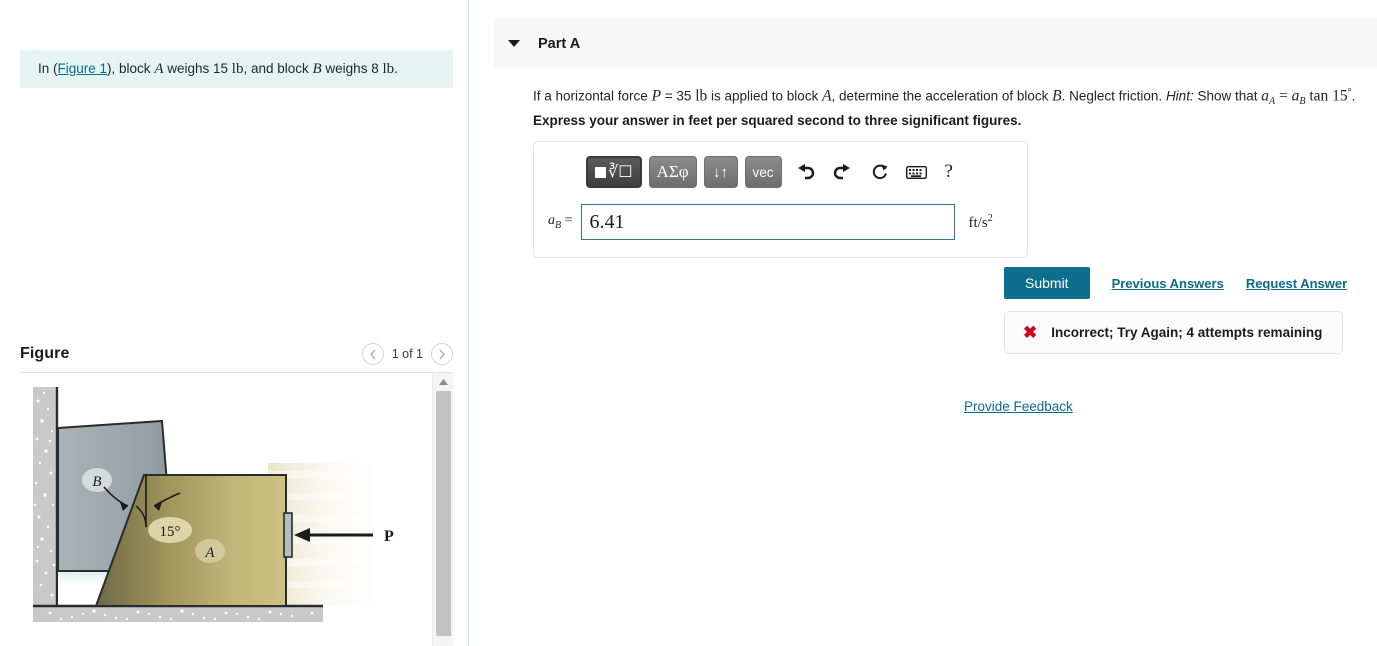 Image resolution: width=1377 pixels, height=646 pixels. Describe the element at coordinates (942, 96) in the screenshot. I see `q-t4: , determine the acceleration of block` at that location.